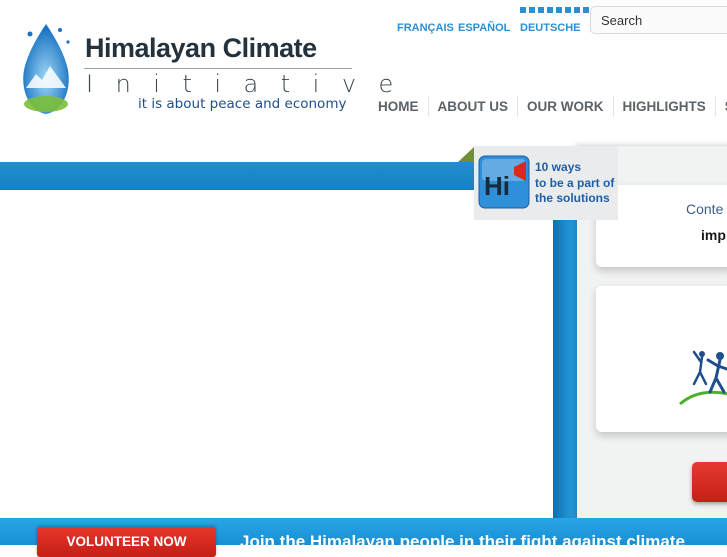  I want to click on ways-line: 10 ways, so click(558, 167).